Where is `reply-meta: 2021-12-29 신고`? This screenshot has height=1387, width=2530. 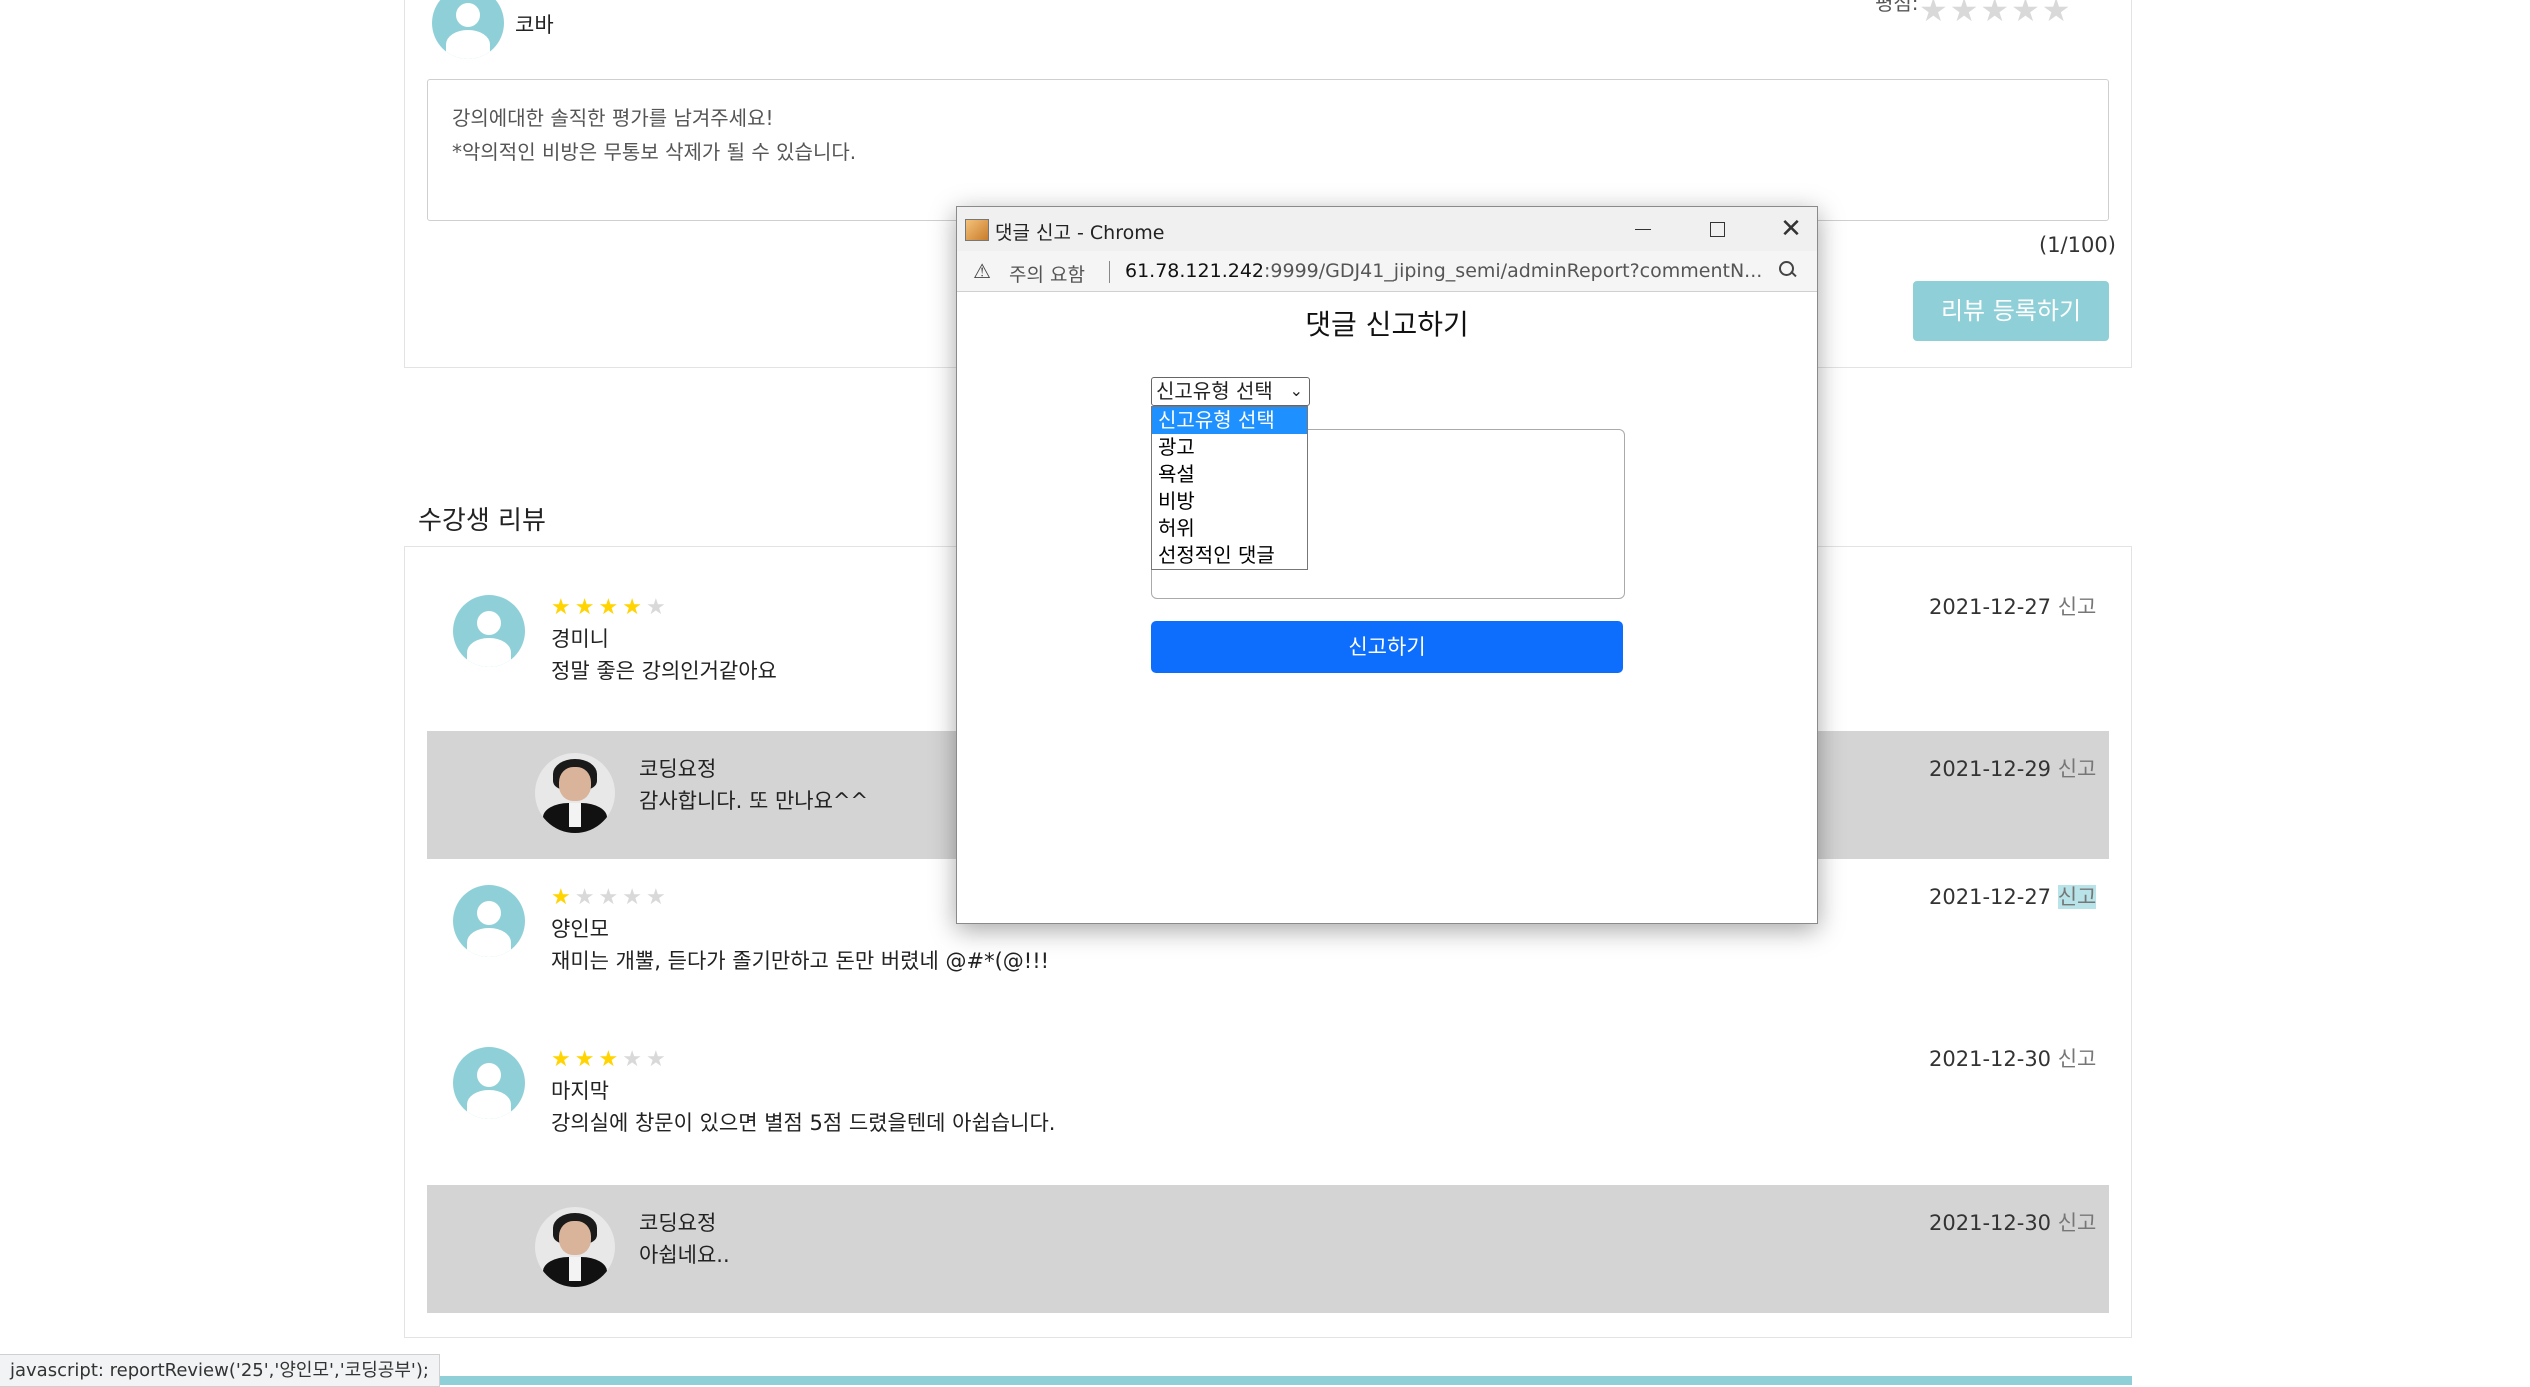
reply-meta: 2021-12-29 신고 is located at coordinates (2012, 768).